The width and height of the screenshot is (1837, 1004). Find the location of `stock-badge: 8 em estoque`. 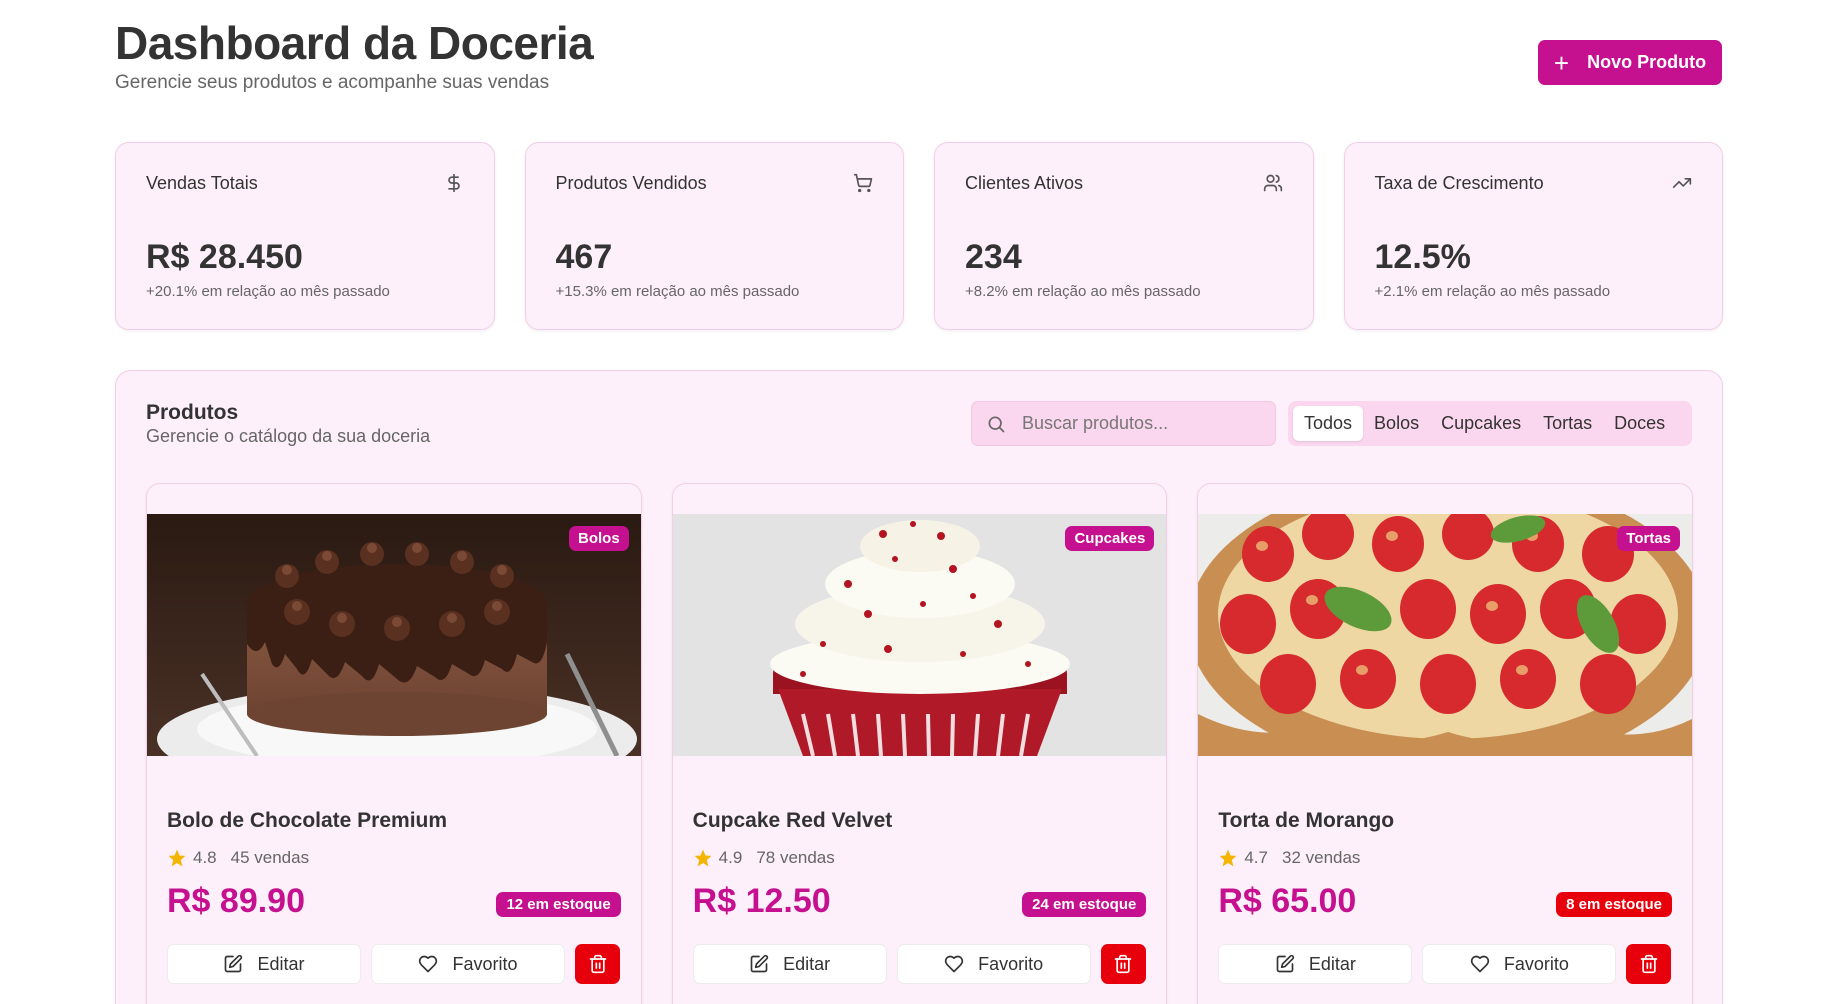

stock-badge: 8 em estoque is located at coordinates (1614, 904).